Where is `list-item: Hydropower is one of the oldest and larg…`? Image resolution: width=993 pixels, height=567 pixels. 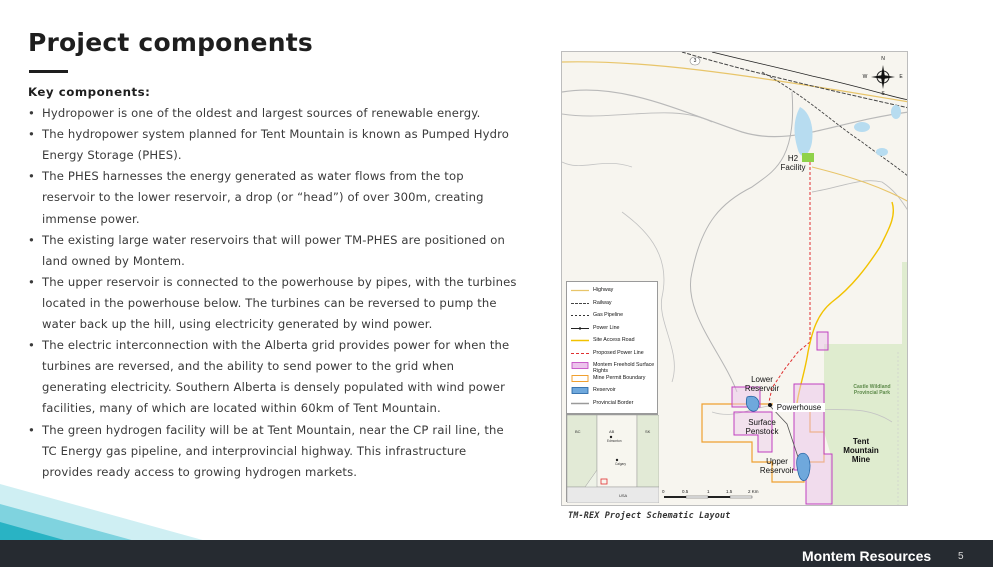 list-item: Hydropower is one of the oldest and larg… is located at coordinates (273, 113).